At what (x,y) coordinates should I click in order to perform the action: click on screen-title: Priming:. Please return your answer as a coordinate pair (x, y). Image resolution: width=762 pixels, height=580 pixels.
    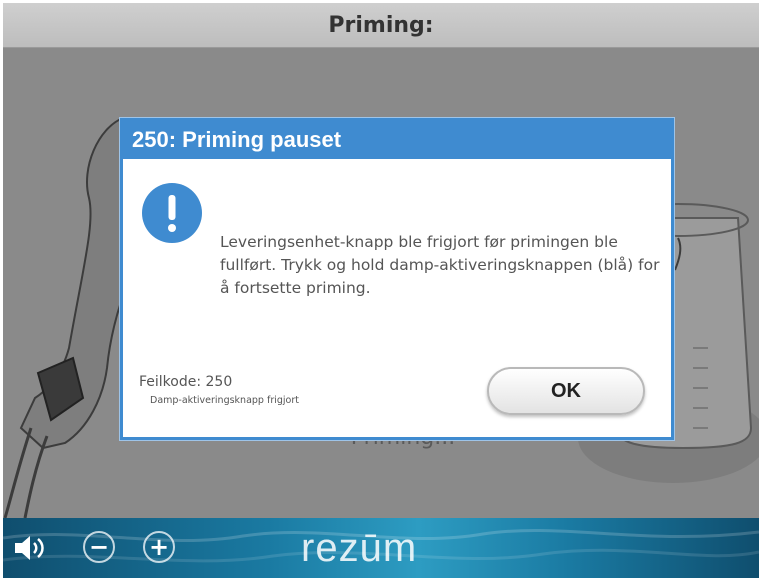
    Looking at the image, I should click on (381, 25).